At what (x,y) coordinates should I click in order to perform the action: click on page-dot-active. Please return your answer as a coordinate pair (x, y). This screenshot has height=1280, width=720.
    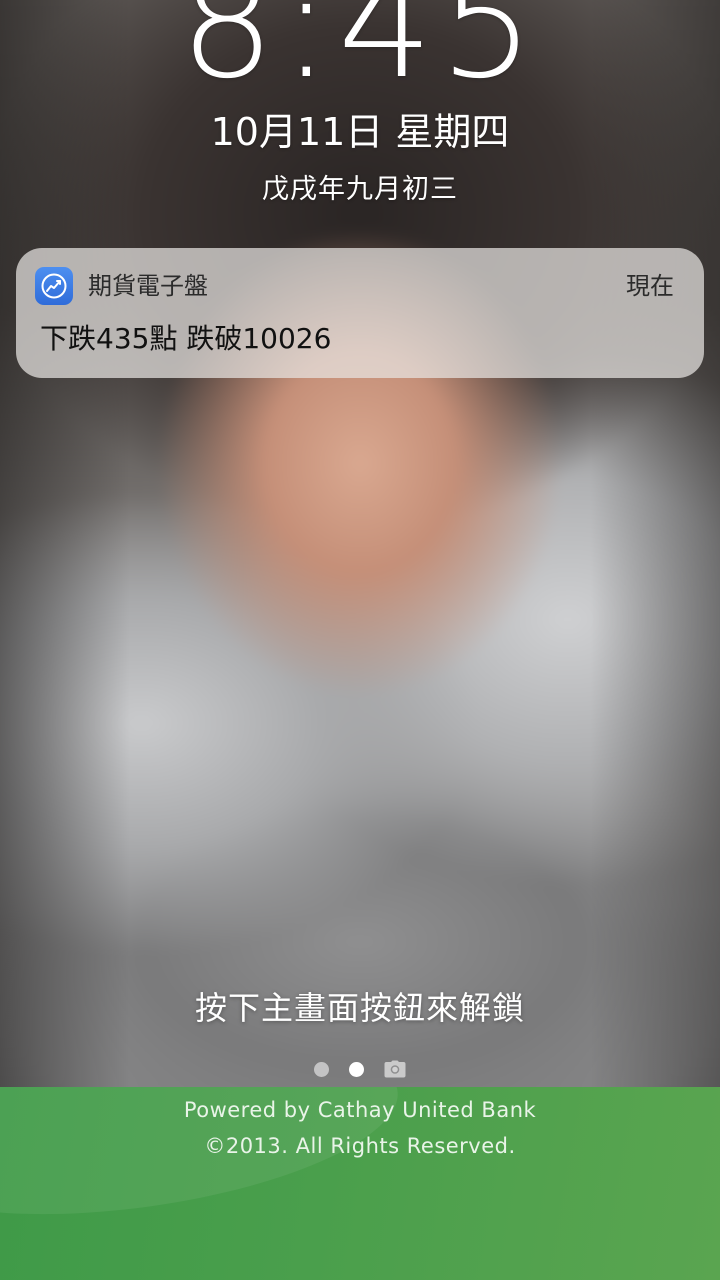
    Looking at the image, I should click on (356, 1069).